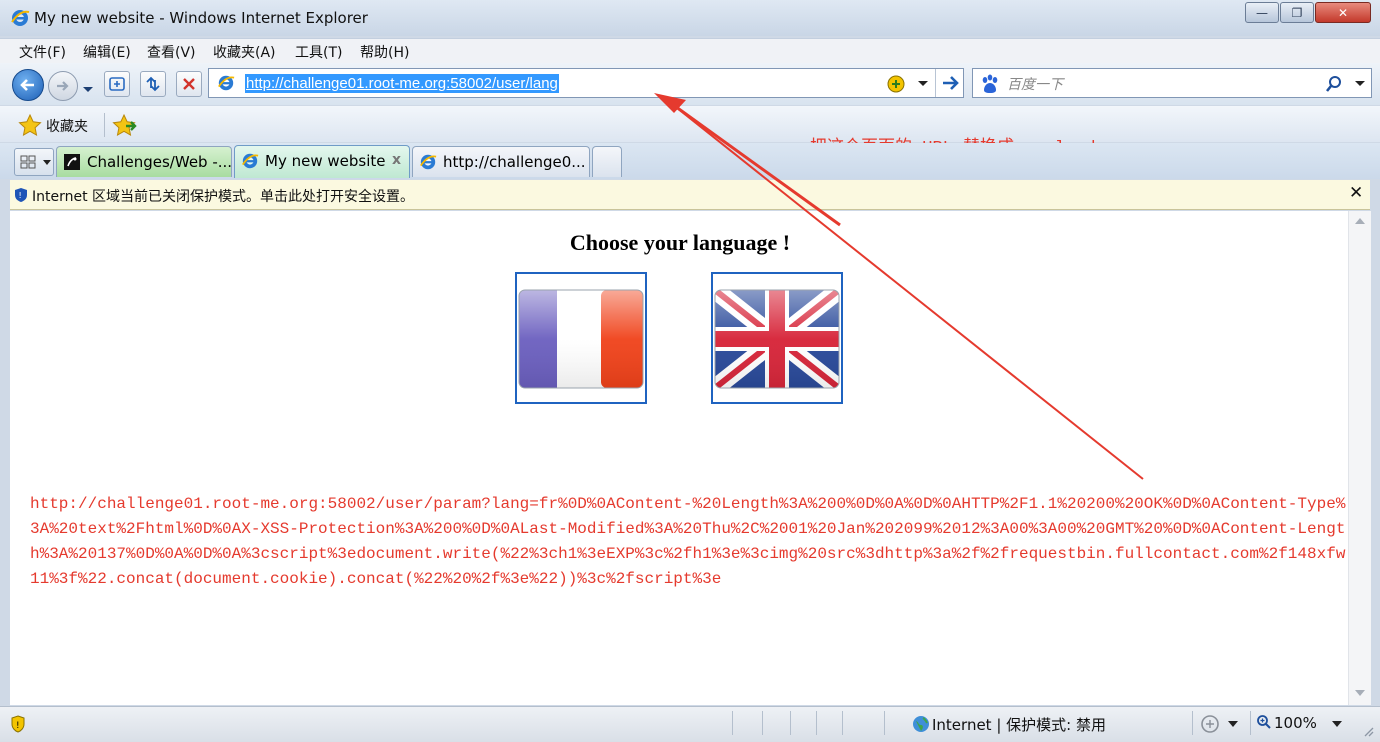 This screenshot has width=1380, height=742. I want to click on zoom-level: 100%, so click(1295, 723).